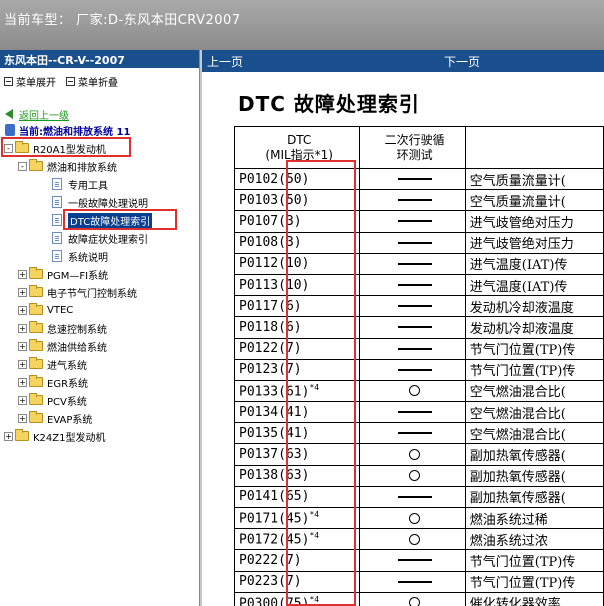  What do you see at coordinates (9, 114) in the screenshot?
I see `back-arrow-icon` at bounding box center [9, 114].